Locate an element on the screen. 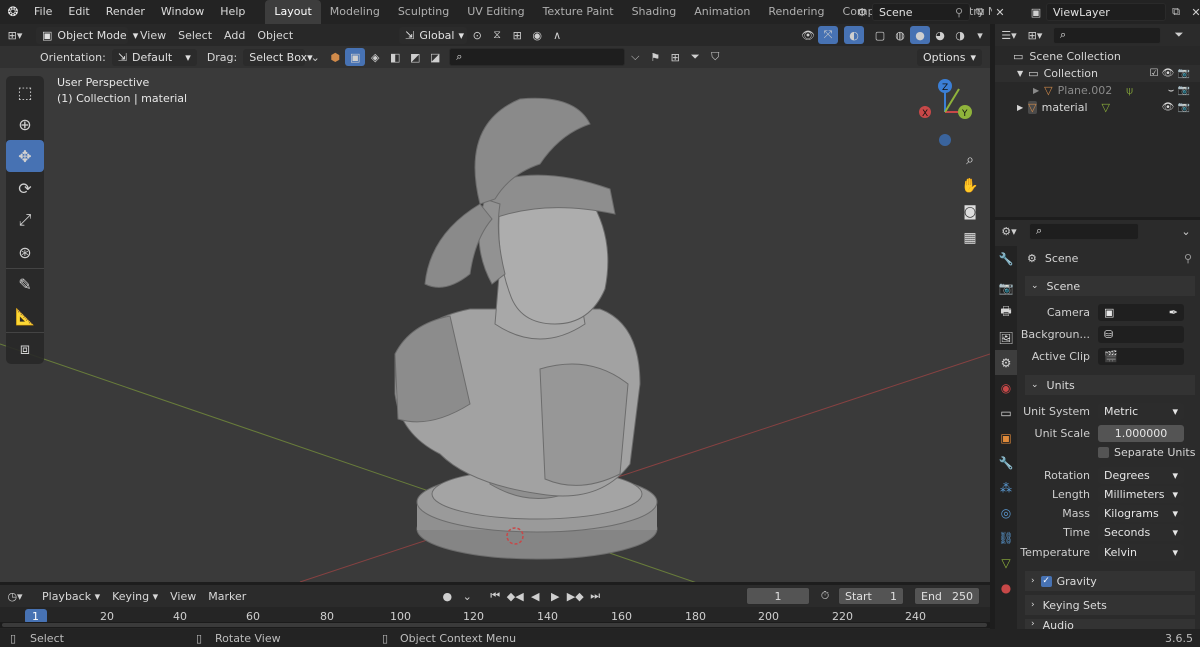 The width and height of the screenshot is (1200, 647). blender-logo-icon: ❂ is located at coordinates (13, 12).